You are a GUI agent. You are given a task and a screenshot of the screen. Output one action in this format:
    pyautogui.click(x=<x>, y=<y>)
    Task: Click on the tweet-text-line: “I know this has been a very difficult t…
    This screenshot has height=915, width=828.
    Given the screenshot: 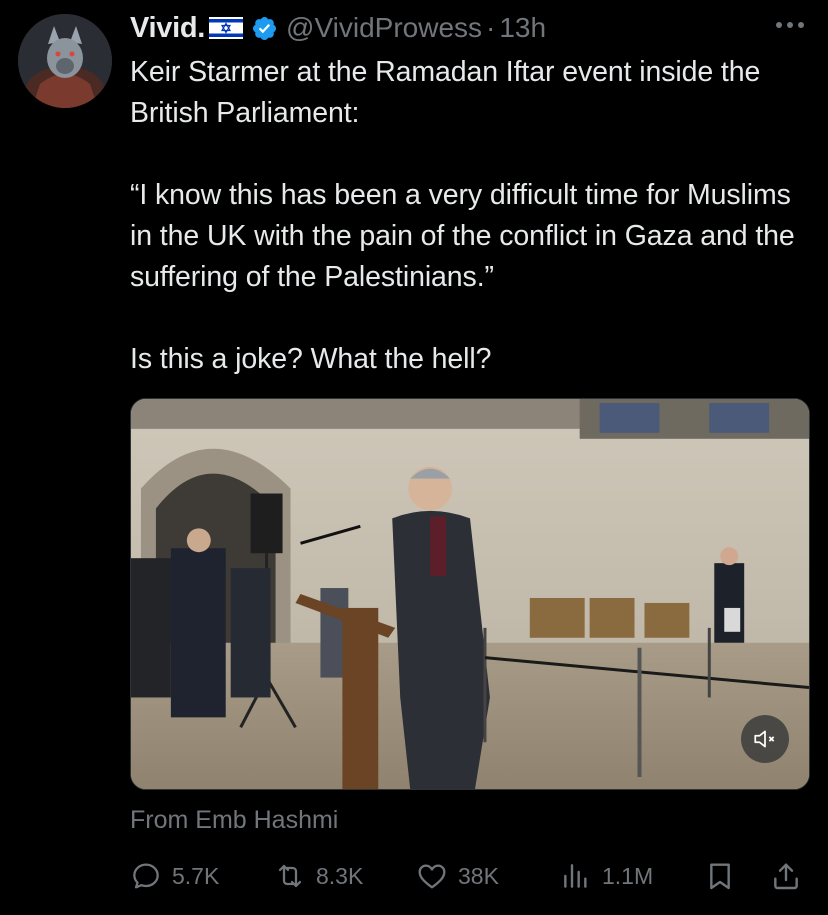 What is the action you would take?
    pyautogui.click(x=462, y=236)
    